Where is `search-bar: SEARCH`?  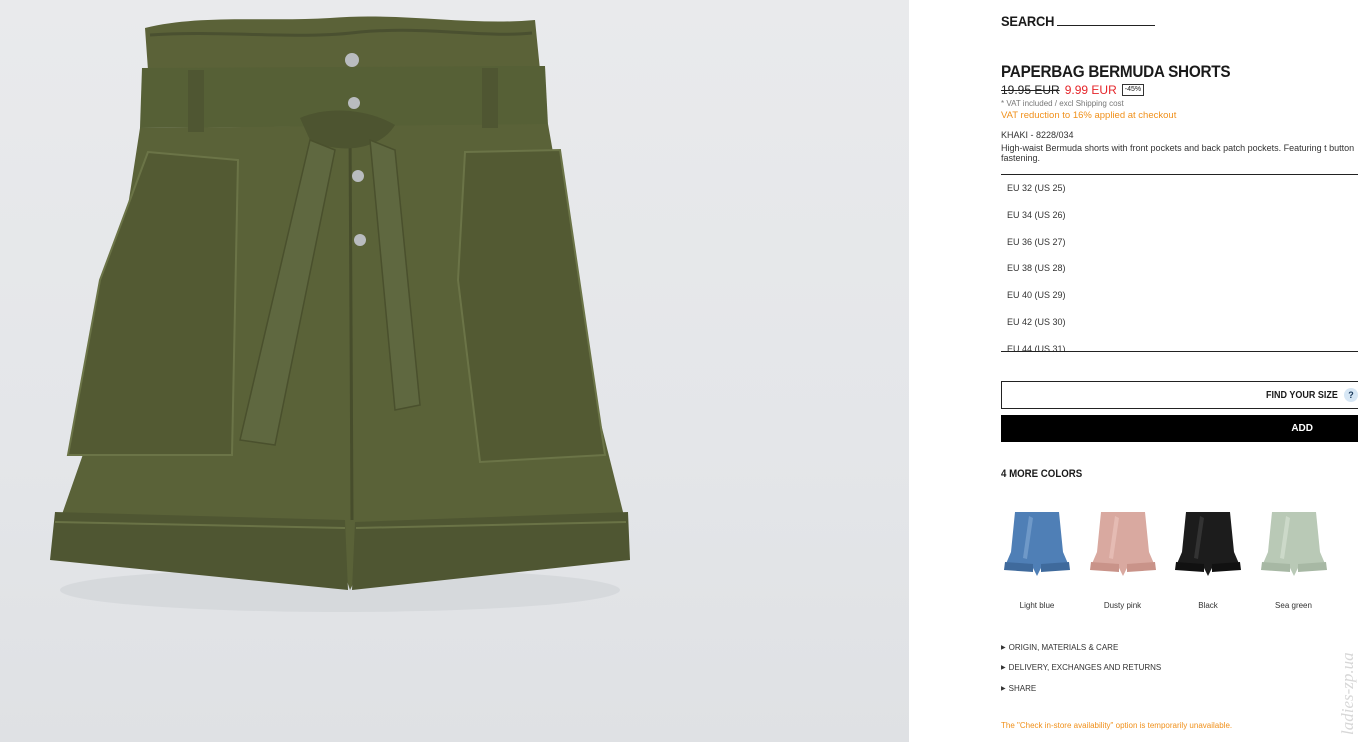
search-bar: SEARCH is located at coordinates (1078, 21).